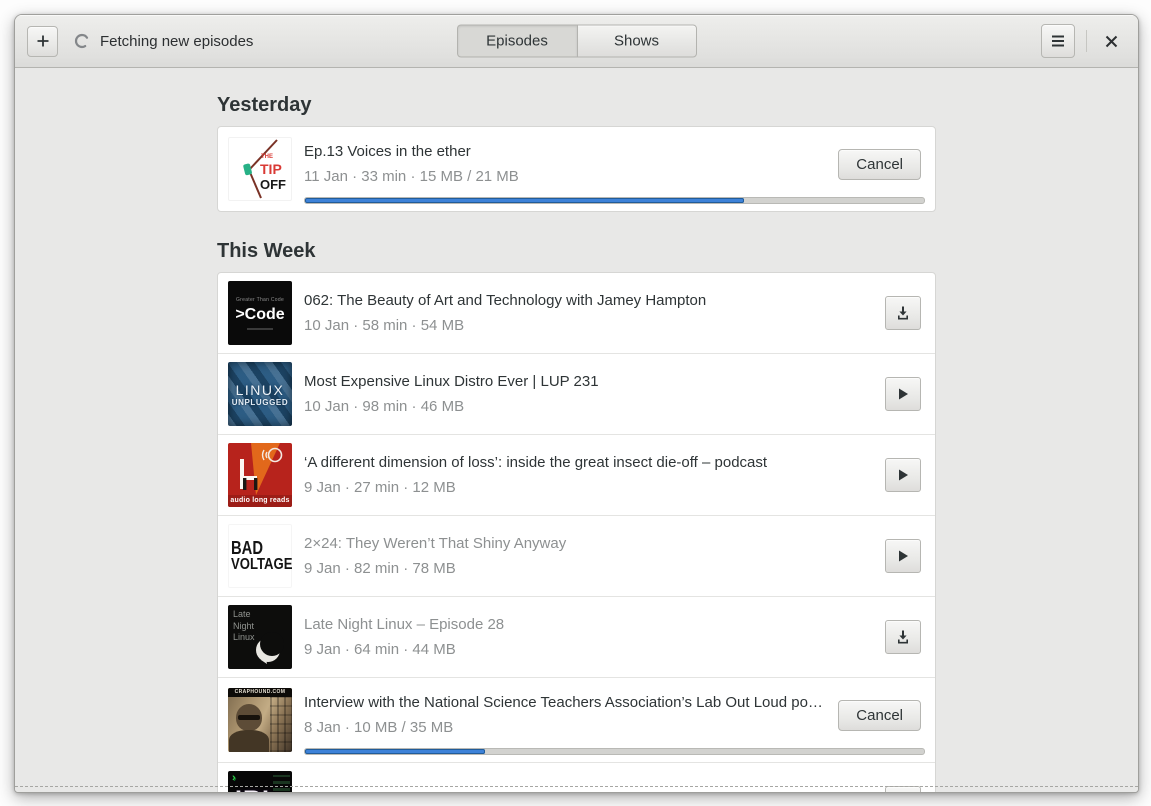  What do you see at coordinates (384, 325) in the screenshot?
I see `episode-meta: 10 Jan · 58 min · 54 MB` at bounding box center [384, 325].